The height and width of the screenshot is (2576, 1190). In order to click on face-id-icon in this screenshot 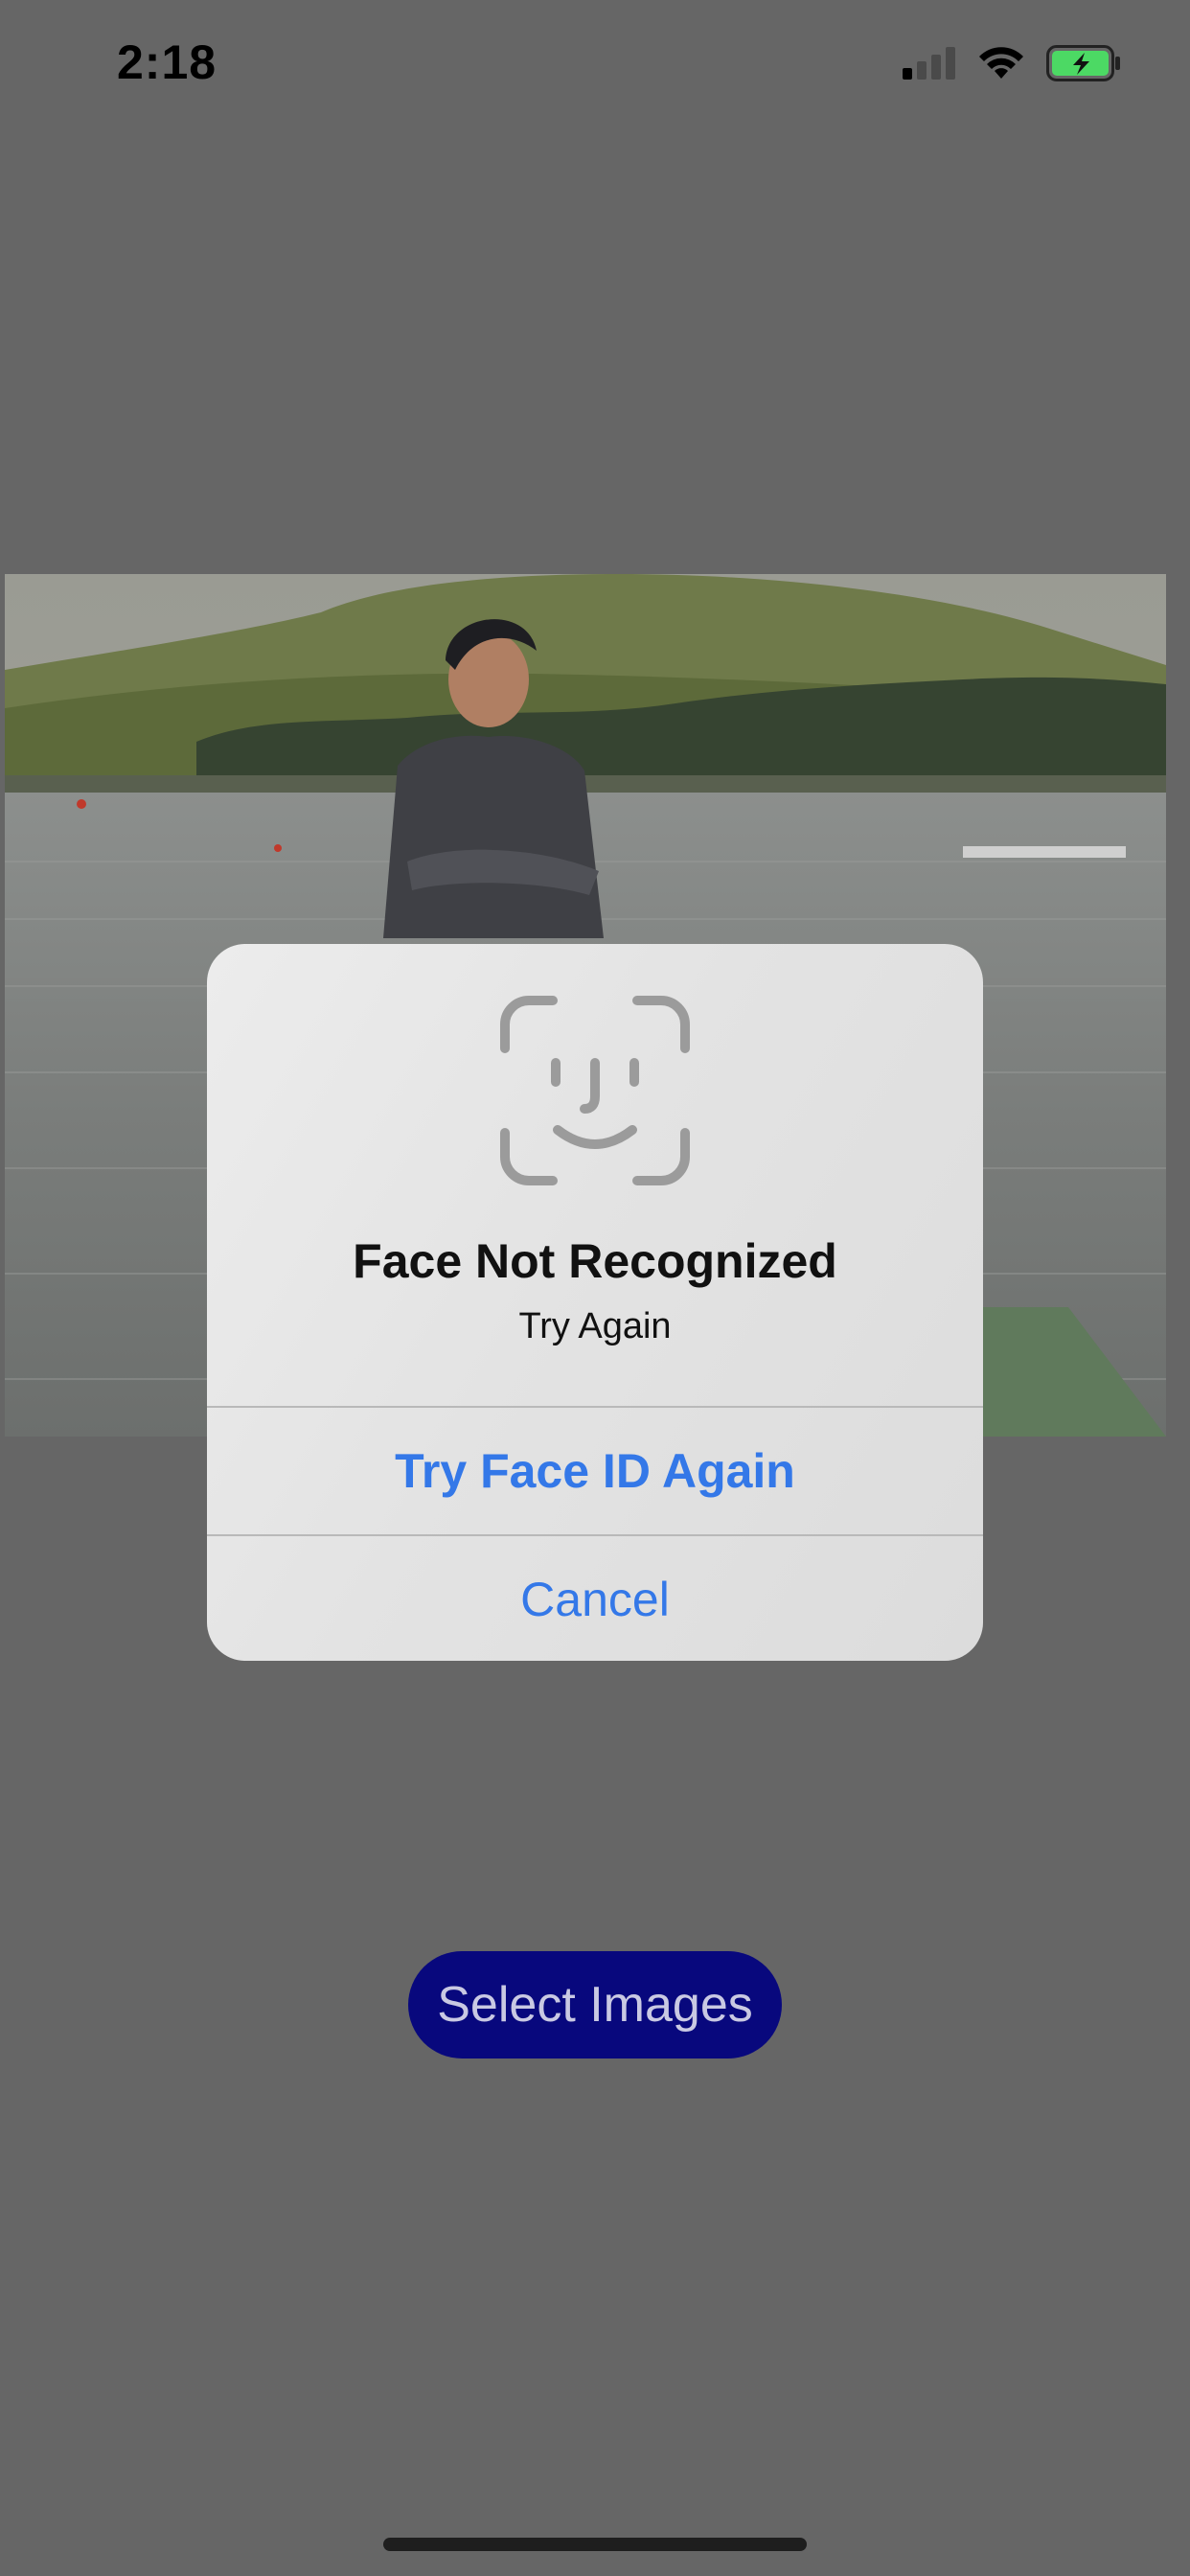, I will do `click(595, 1090)`.